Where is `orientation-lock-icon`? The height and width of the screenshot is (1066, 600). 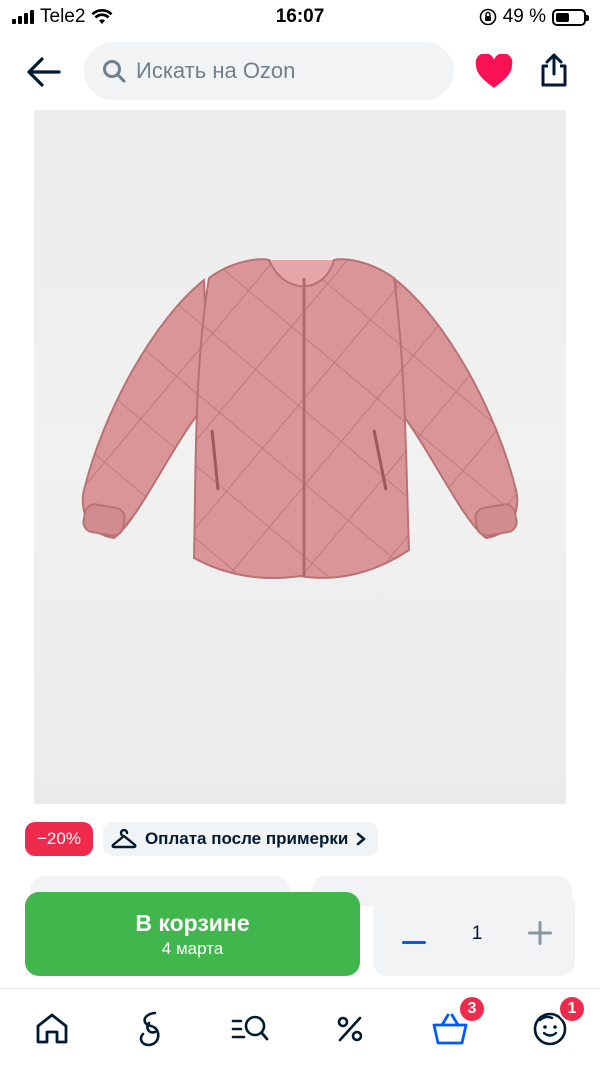
orientation-lock-icon is located at coordinates (487, 17).